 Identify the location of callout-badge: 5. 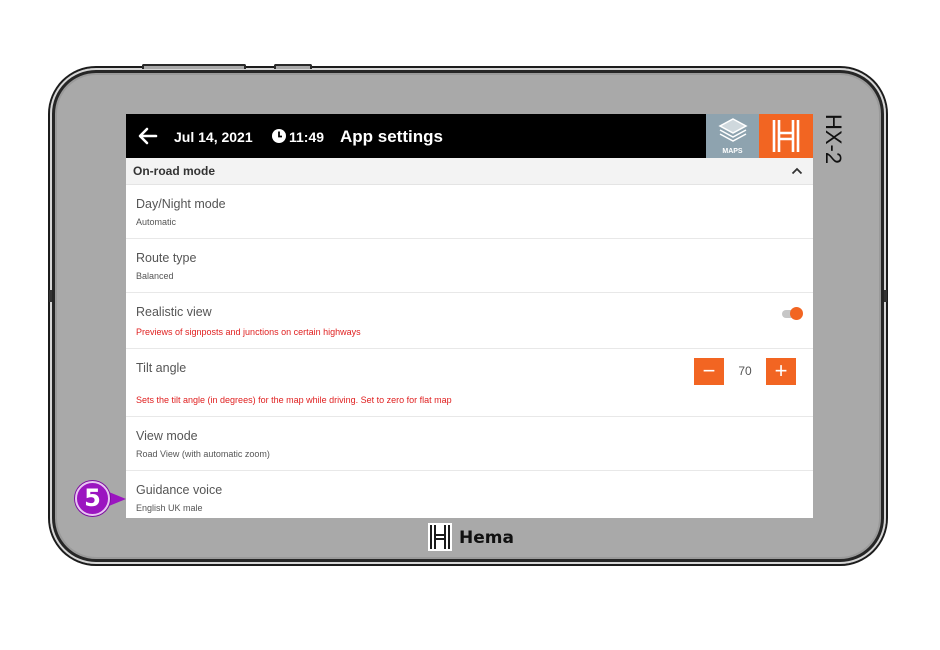
(92, 498).